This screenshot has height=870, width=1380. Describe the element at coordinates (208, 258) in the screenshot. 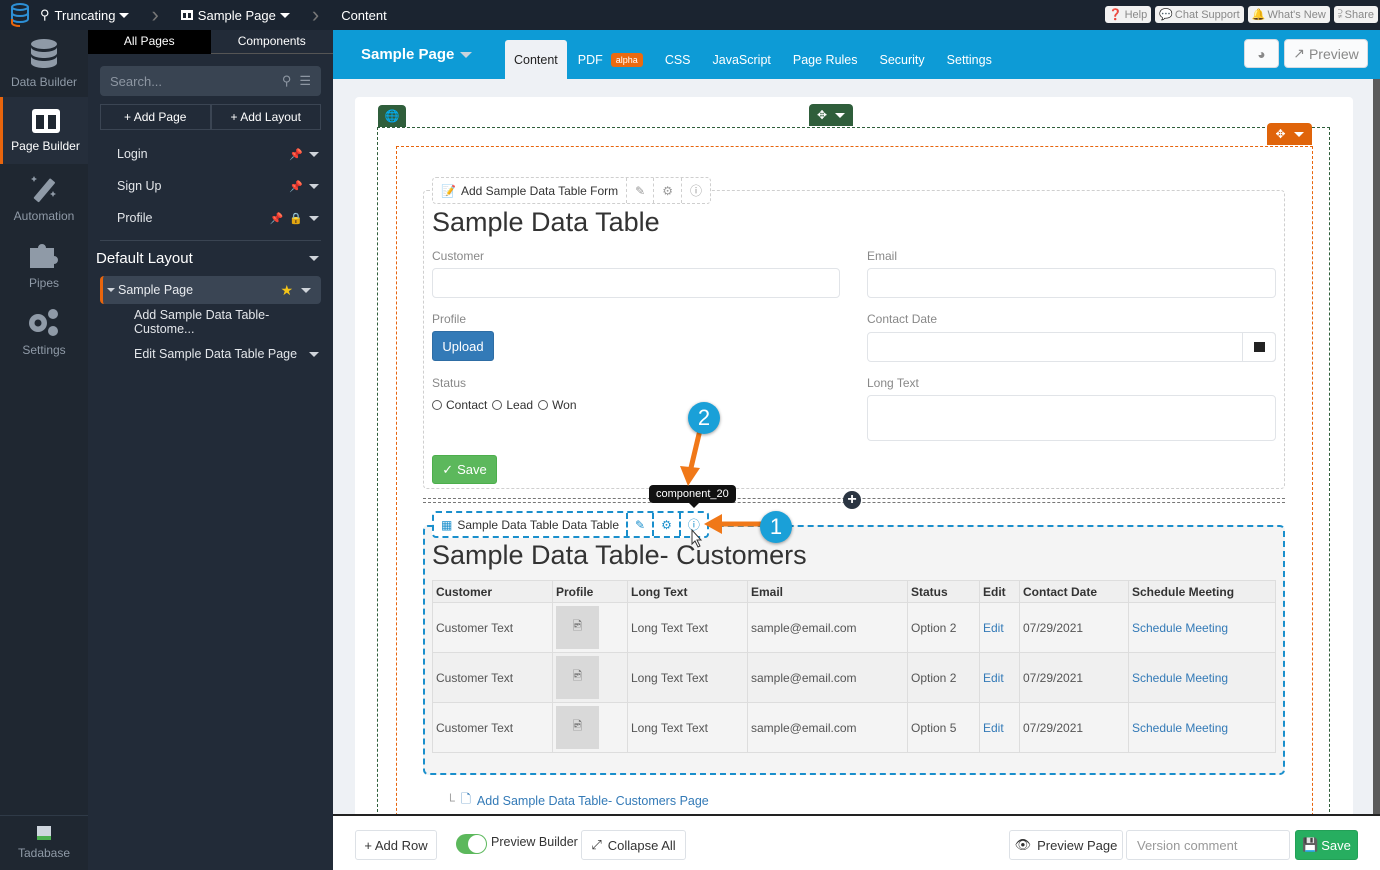

I see `layout-default: Default Layout` at that location.